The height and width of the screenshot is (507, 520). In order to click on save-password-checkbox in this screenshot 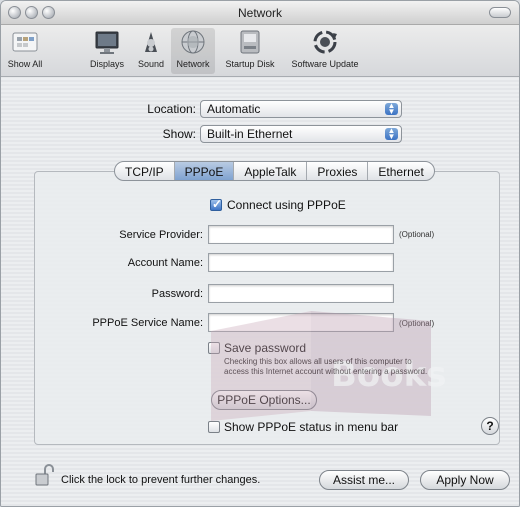, I will do `click(214, 348)`.